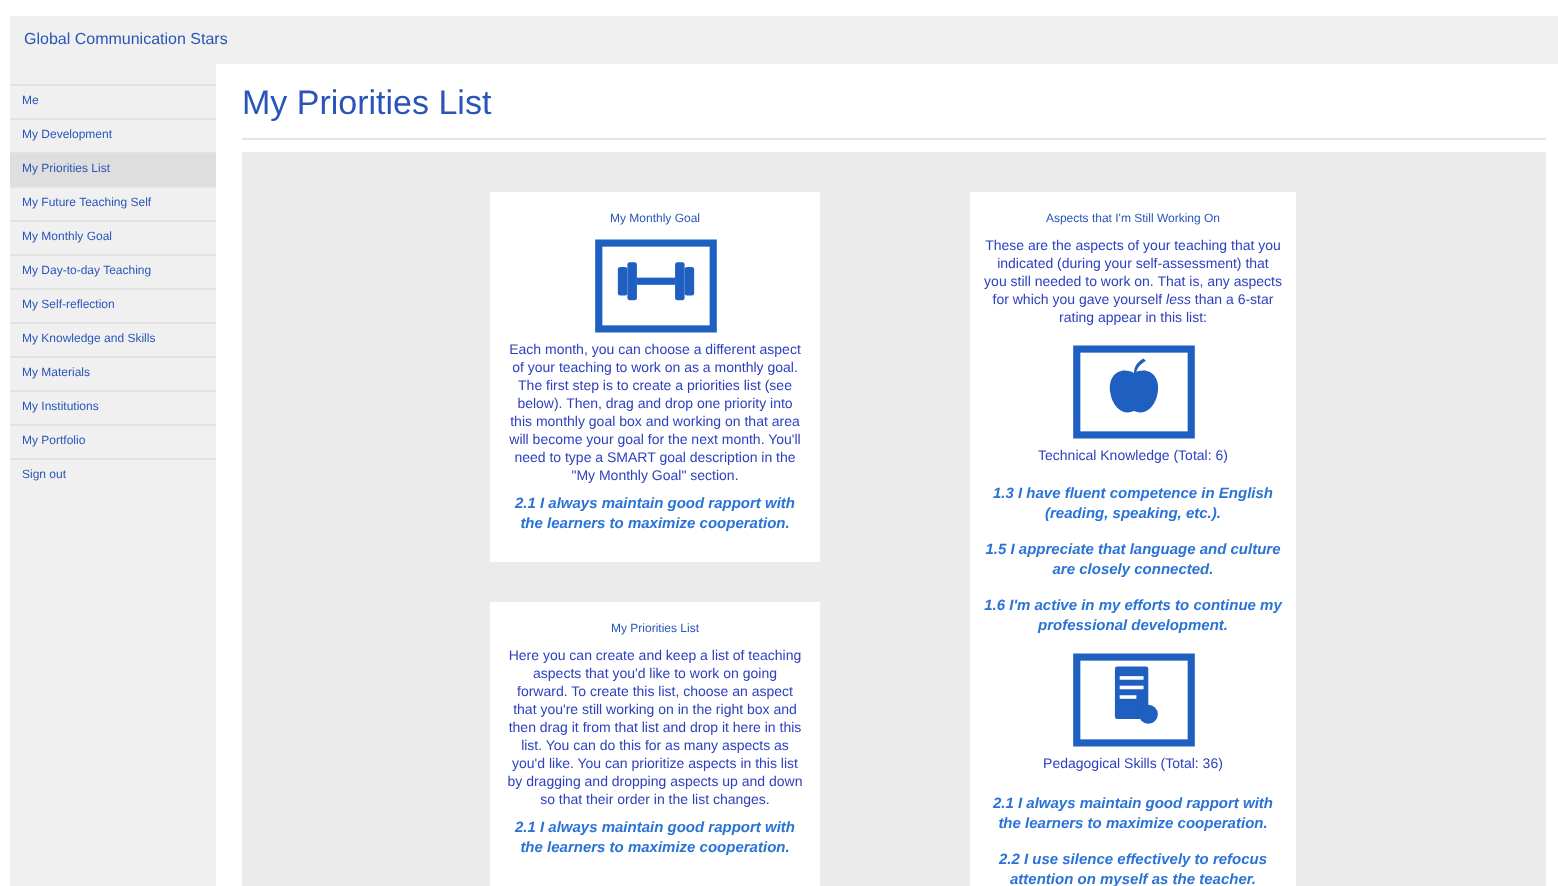 The height and width of the screenshot is (886, 1558). I want to click on app-title: Global Communication Stars, so click(126, 40).